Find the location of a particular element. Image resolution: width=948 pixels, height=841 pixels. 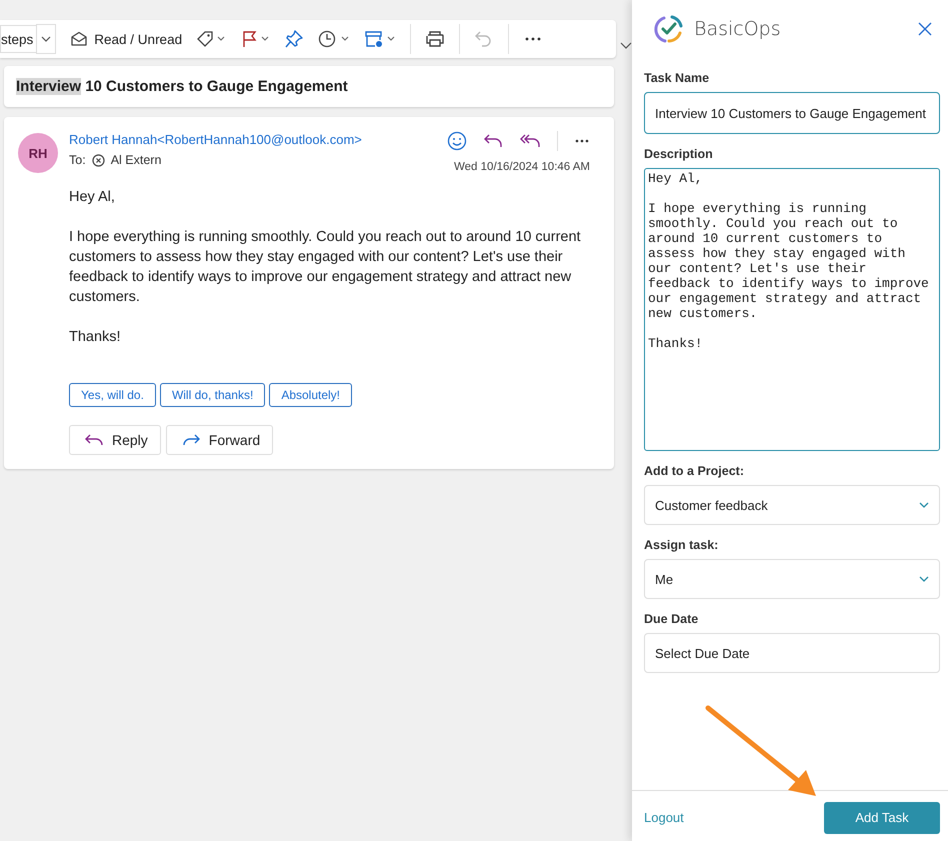

description-field: Hey Al, I hope everything is running smoothly. Could you reach out to around 10 current customers to assess how they stay engaged with our content? Let's use their feedback to identify ways to improve our engagement strategy and attract new customers. Thanks! is located at coordinates (792, 309).